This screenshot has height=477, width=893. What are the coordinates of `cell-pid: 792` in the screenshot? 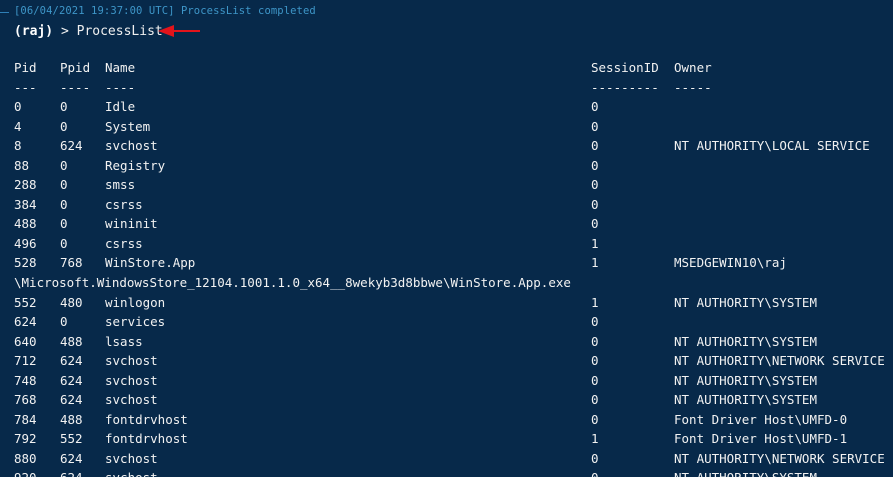 It's located at (25, 439).